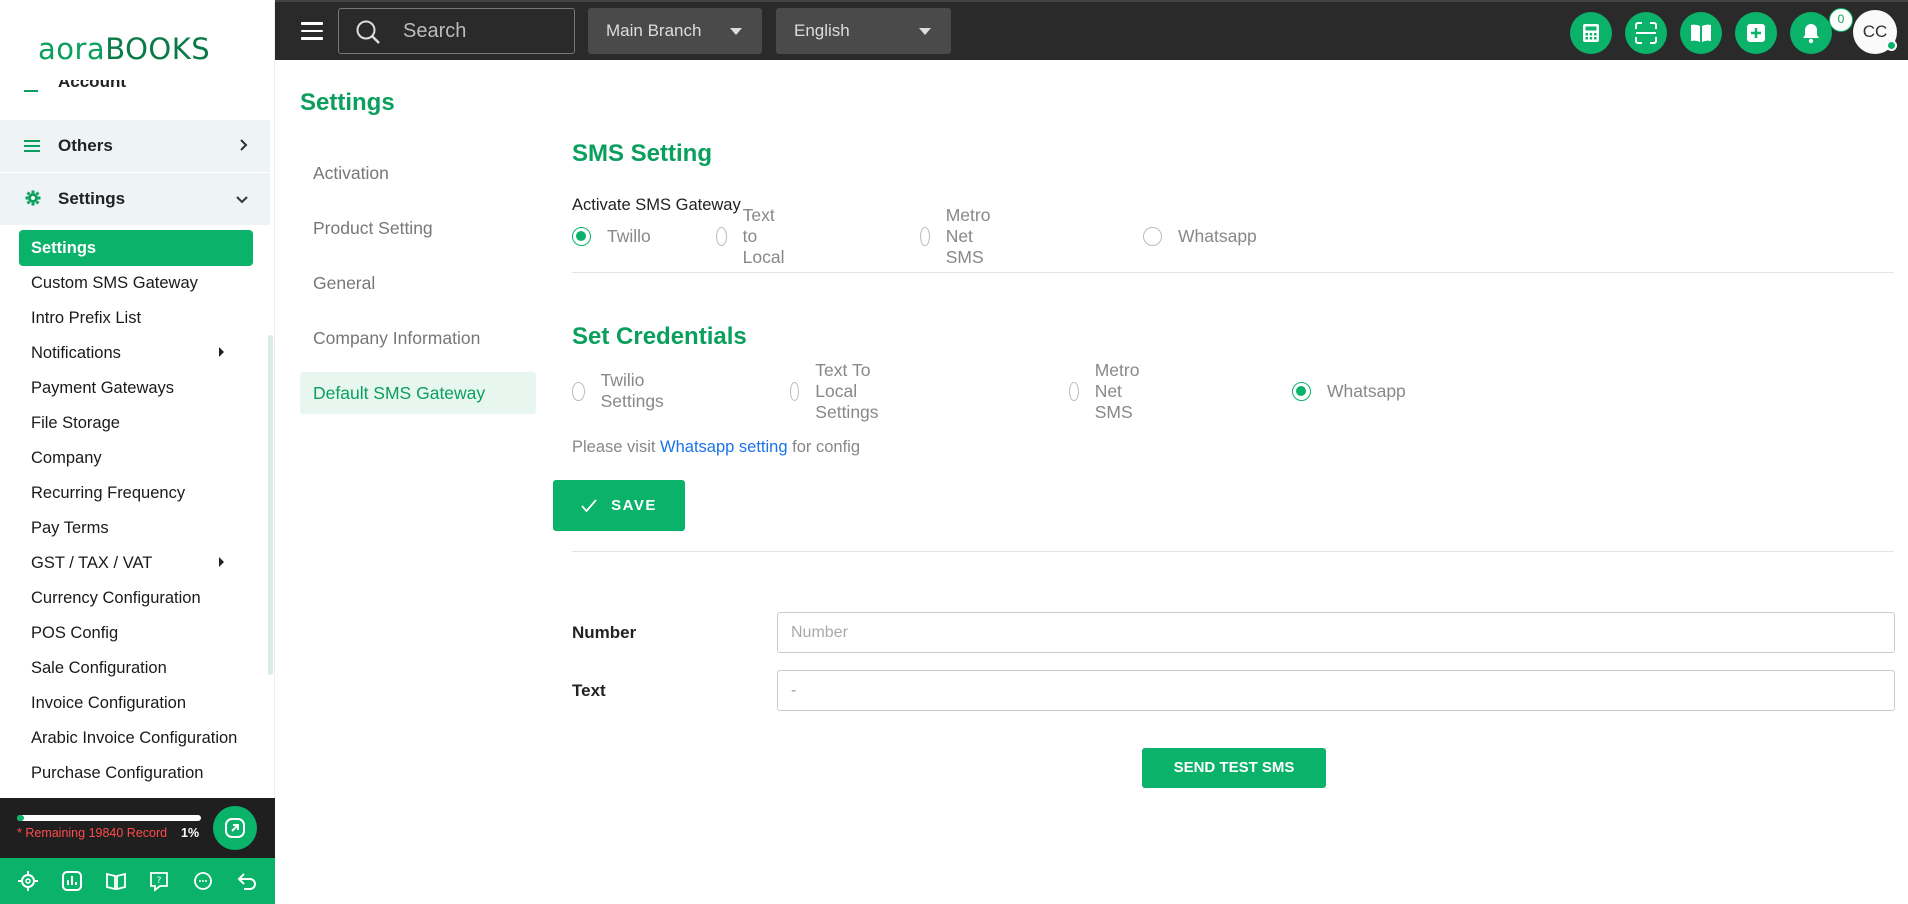 This screenshot has width=1908, height=904. What do you see at coordinates (135, 528) in the screenshot?
I see `submenu-item-pay-terms: Pay Terms` at bounding box center [135, 528].